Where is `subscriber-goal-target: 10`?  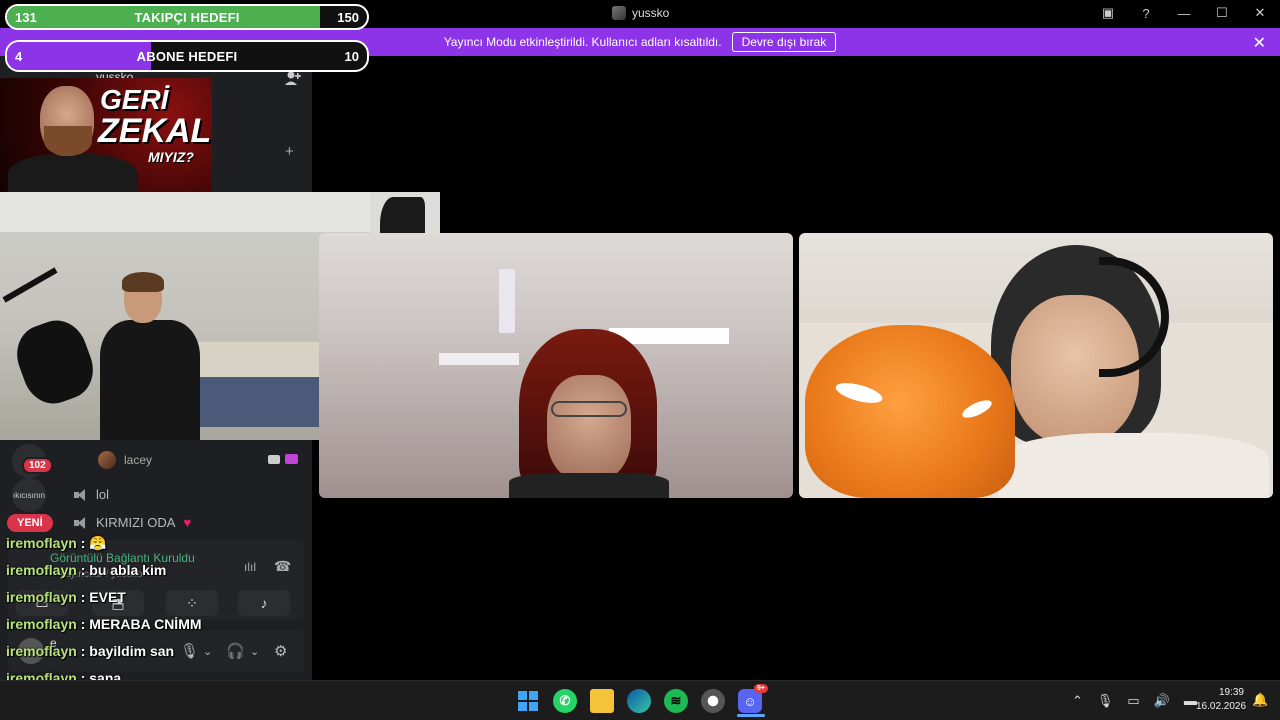
subscriber-goal-target: 10 is located at coordinates (351, 56).